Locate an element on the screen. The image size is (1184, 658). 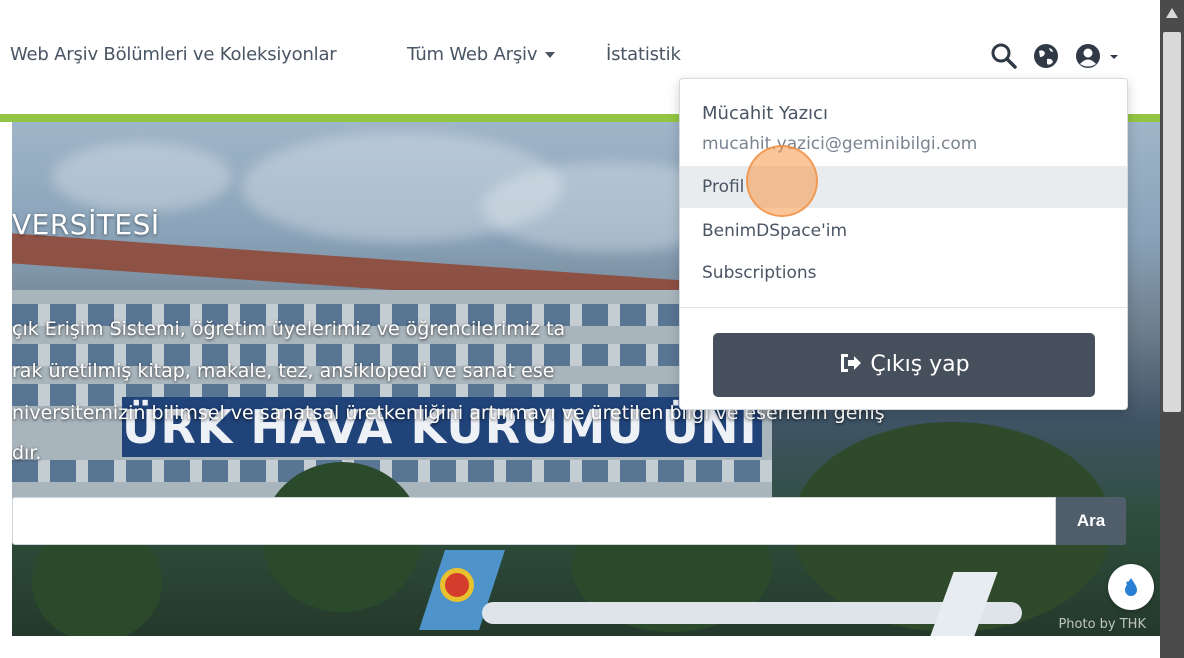
nav-link-communities: Web Arşiv Bölümleri ve Koleksiyonlar is located at coordinates (173, 54).